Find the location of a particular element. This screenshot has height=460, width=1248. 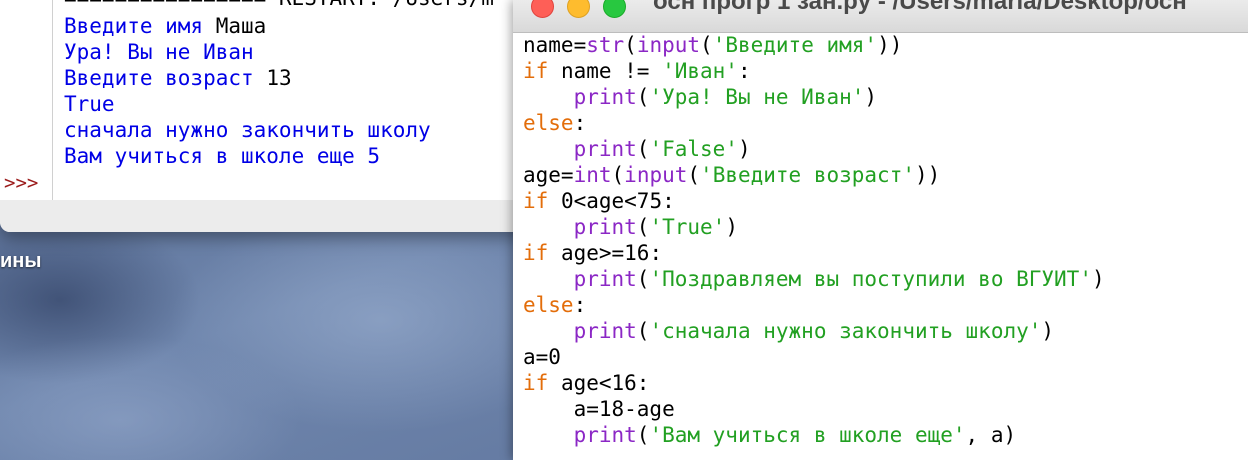

code-token: a=18-age is located at coordinates (599, 409).